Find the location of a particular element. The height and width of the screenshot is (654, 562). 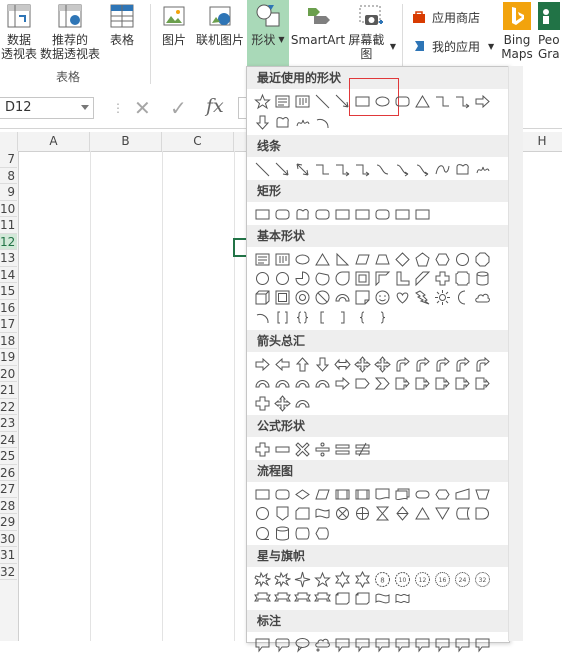

row-header: 25 is located at coordinates (8, 456).